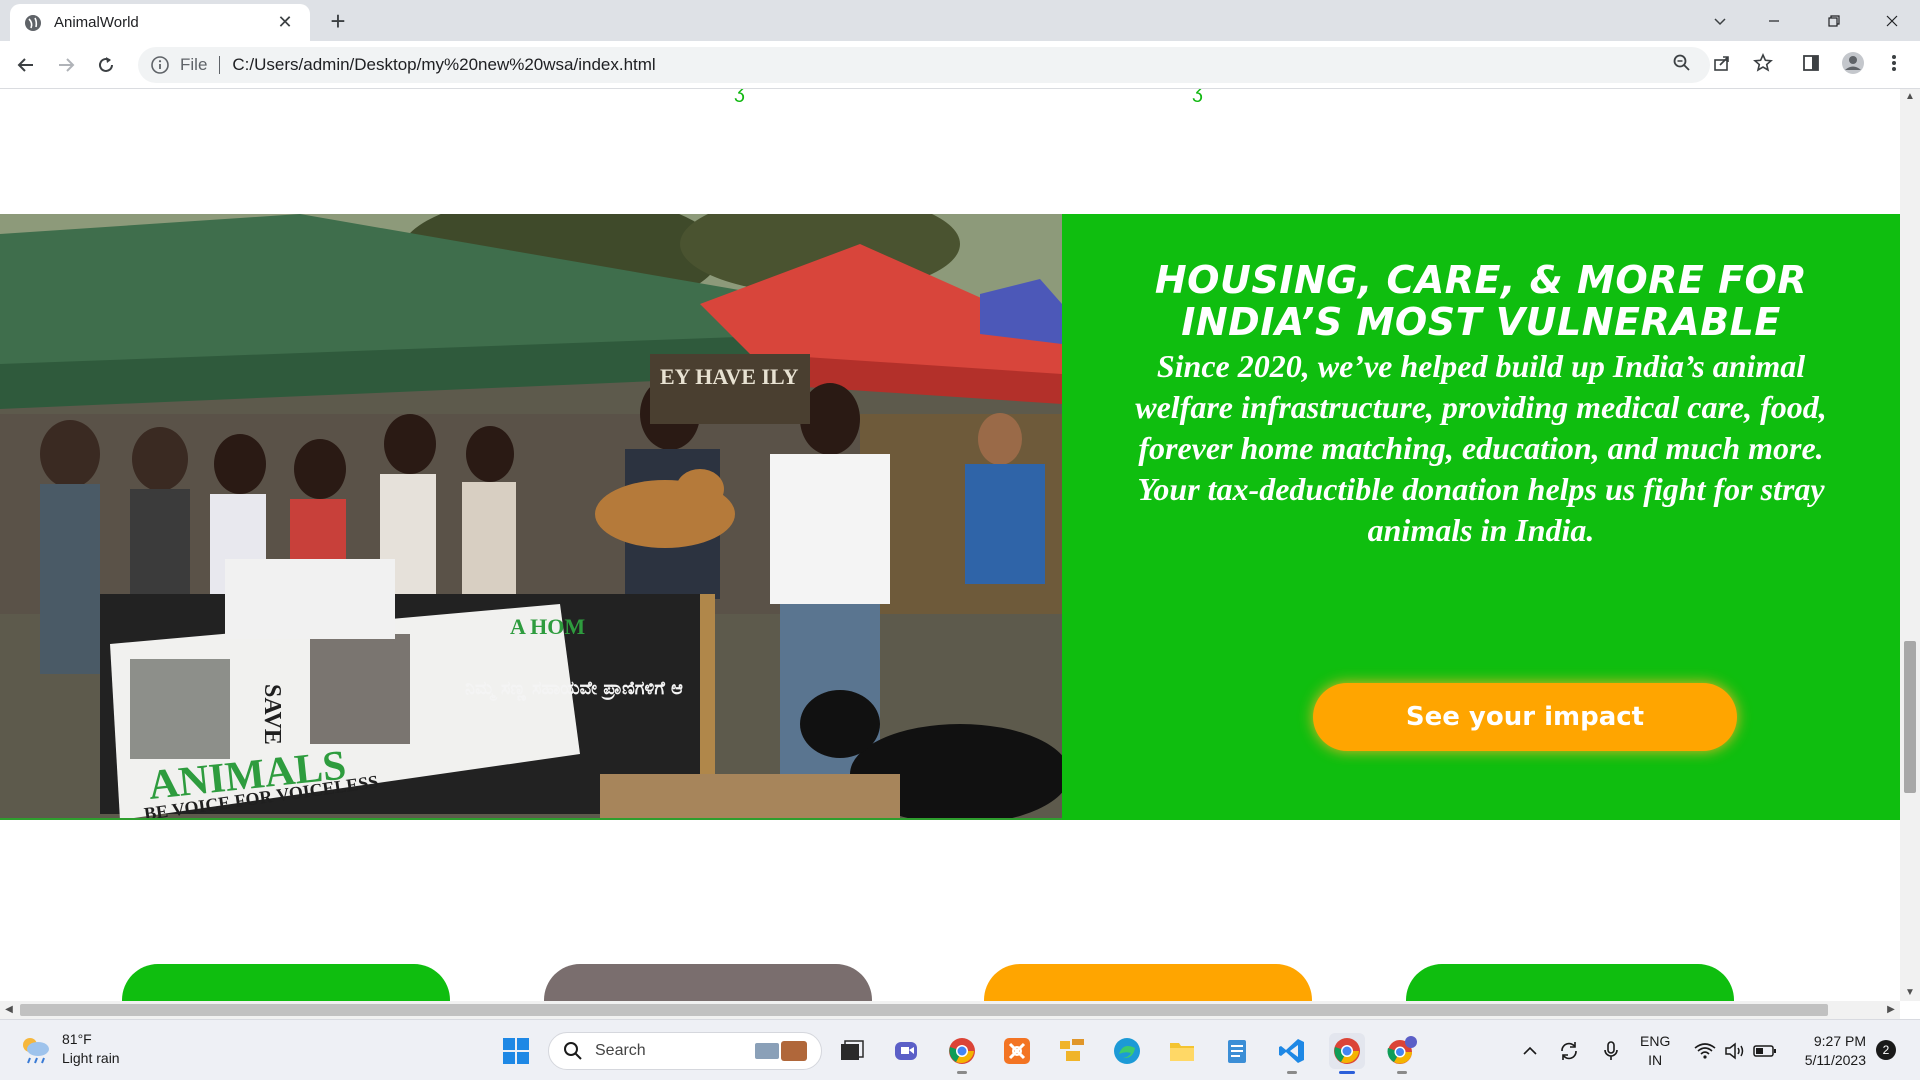 Image resolution: width=1920 pixels, height=1080 pixels. I want to click on language-indicator: ENG IN, so click(1655, 1051).